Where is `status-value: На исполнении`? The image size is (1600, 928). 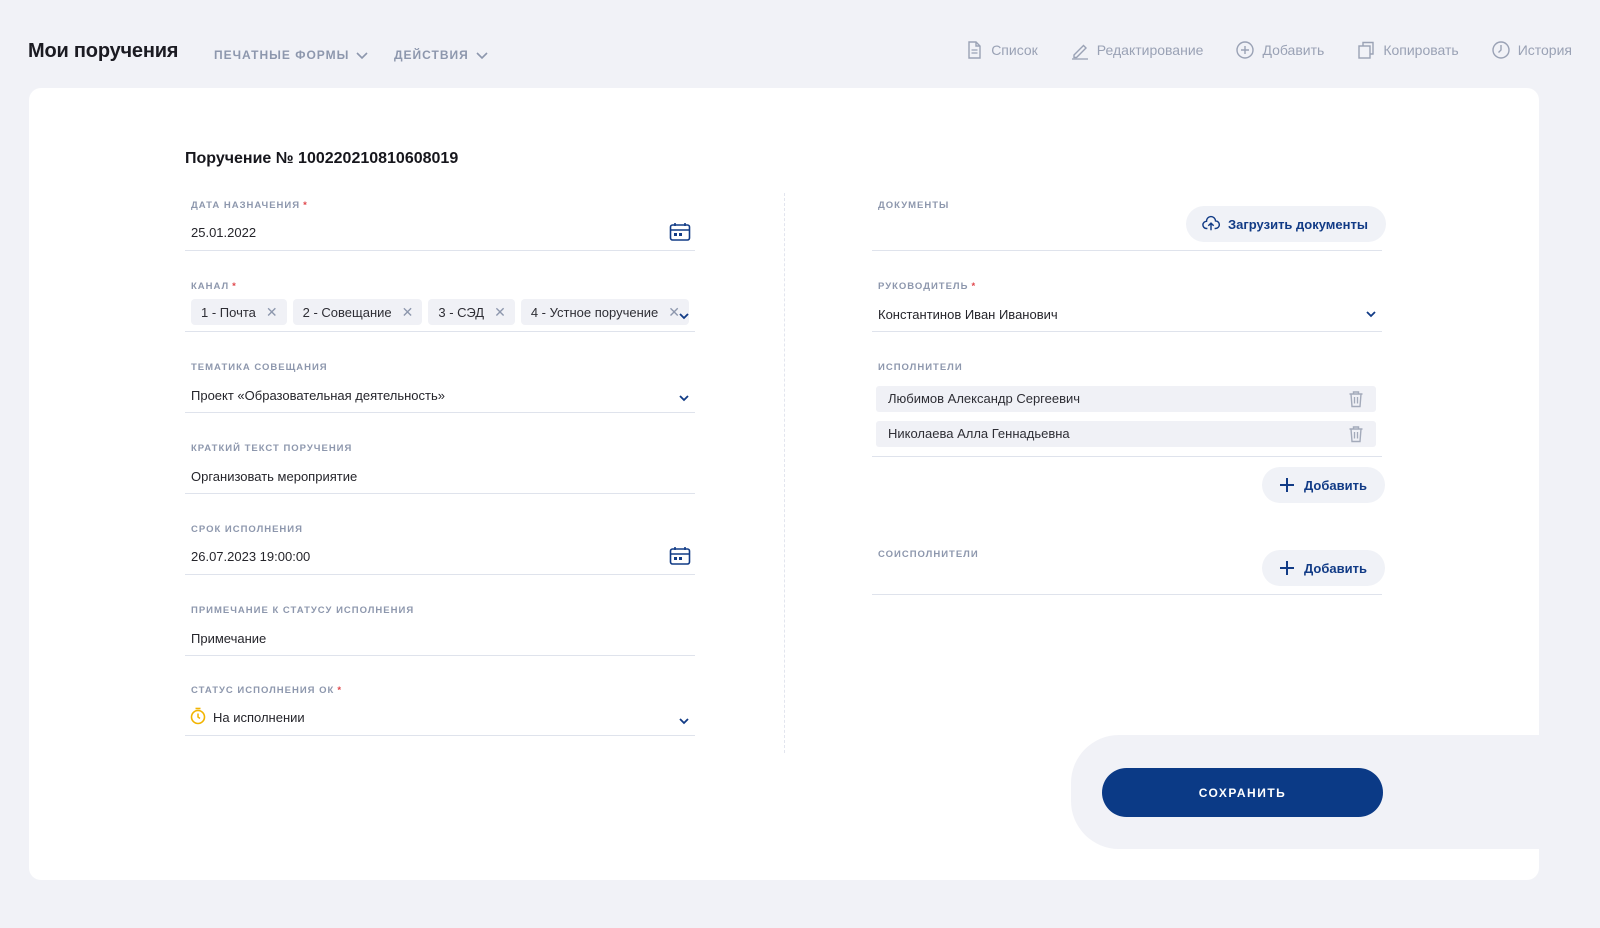 status-value: На исполнении is located at coordinates (259, 717).